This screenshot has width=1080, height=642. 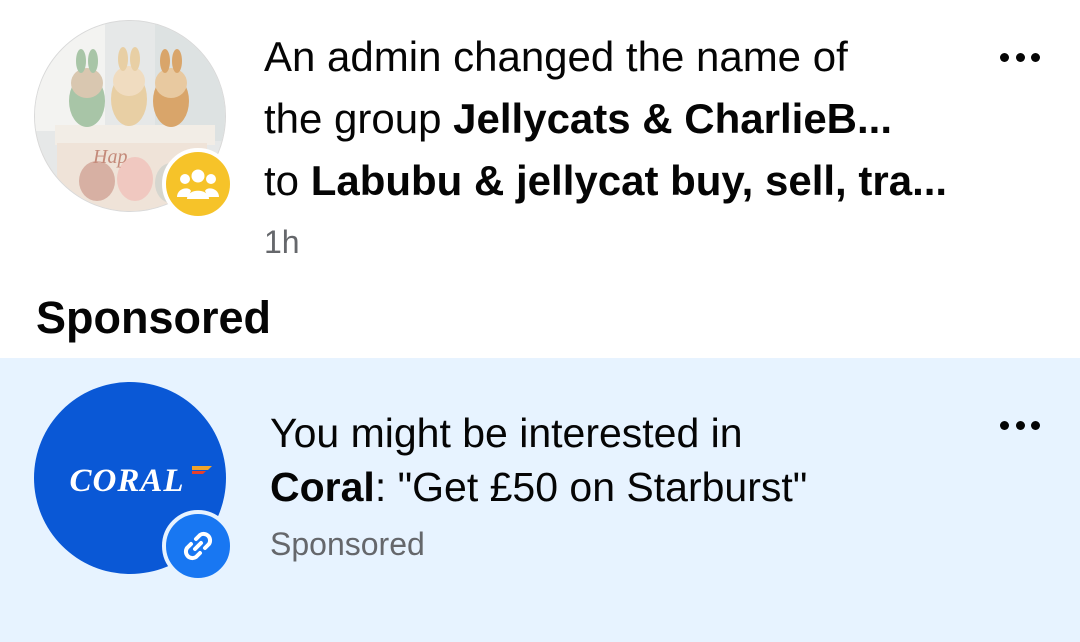 I want to click on notification-line-2: Coral: "Get £50 on Starburst", so click(x=538, y=487).